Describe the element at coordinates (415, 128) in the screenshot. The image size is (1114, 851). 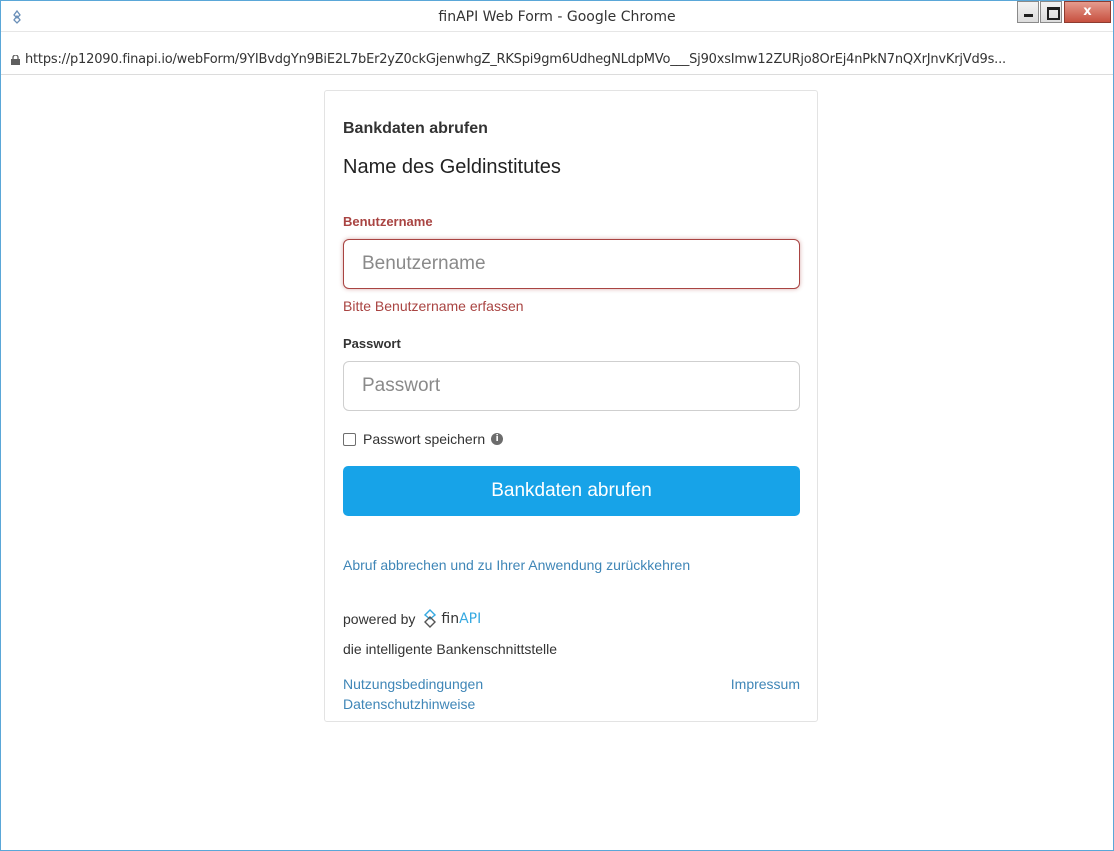
I see `form-title: Bankdaten abrufen` at that location.